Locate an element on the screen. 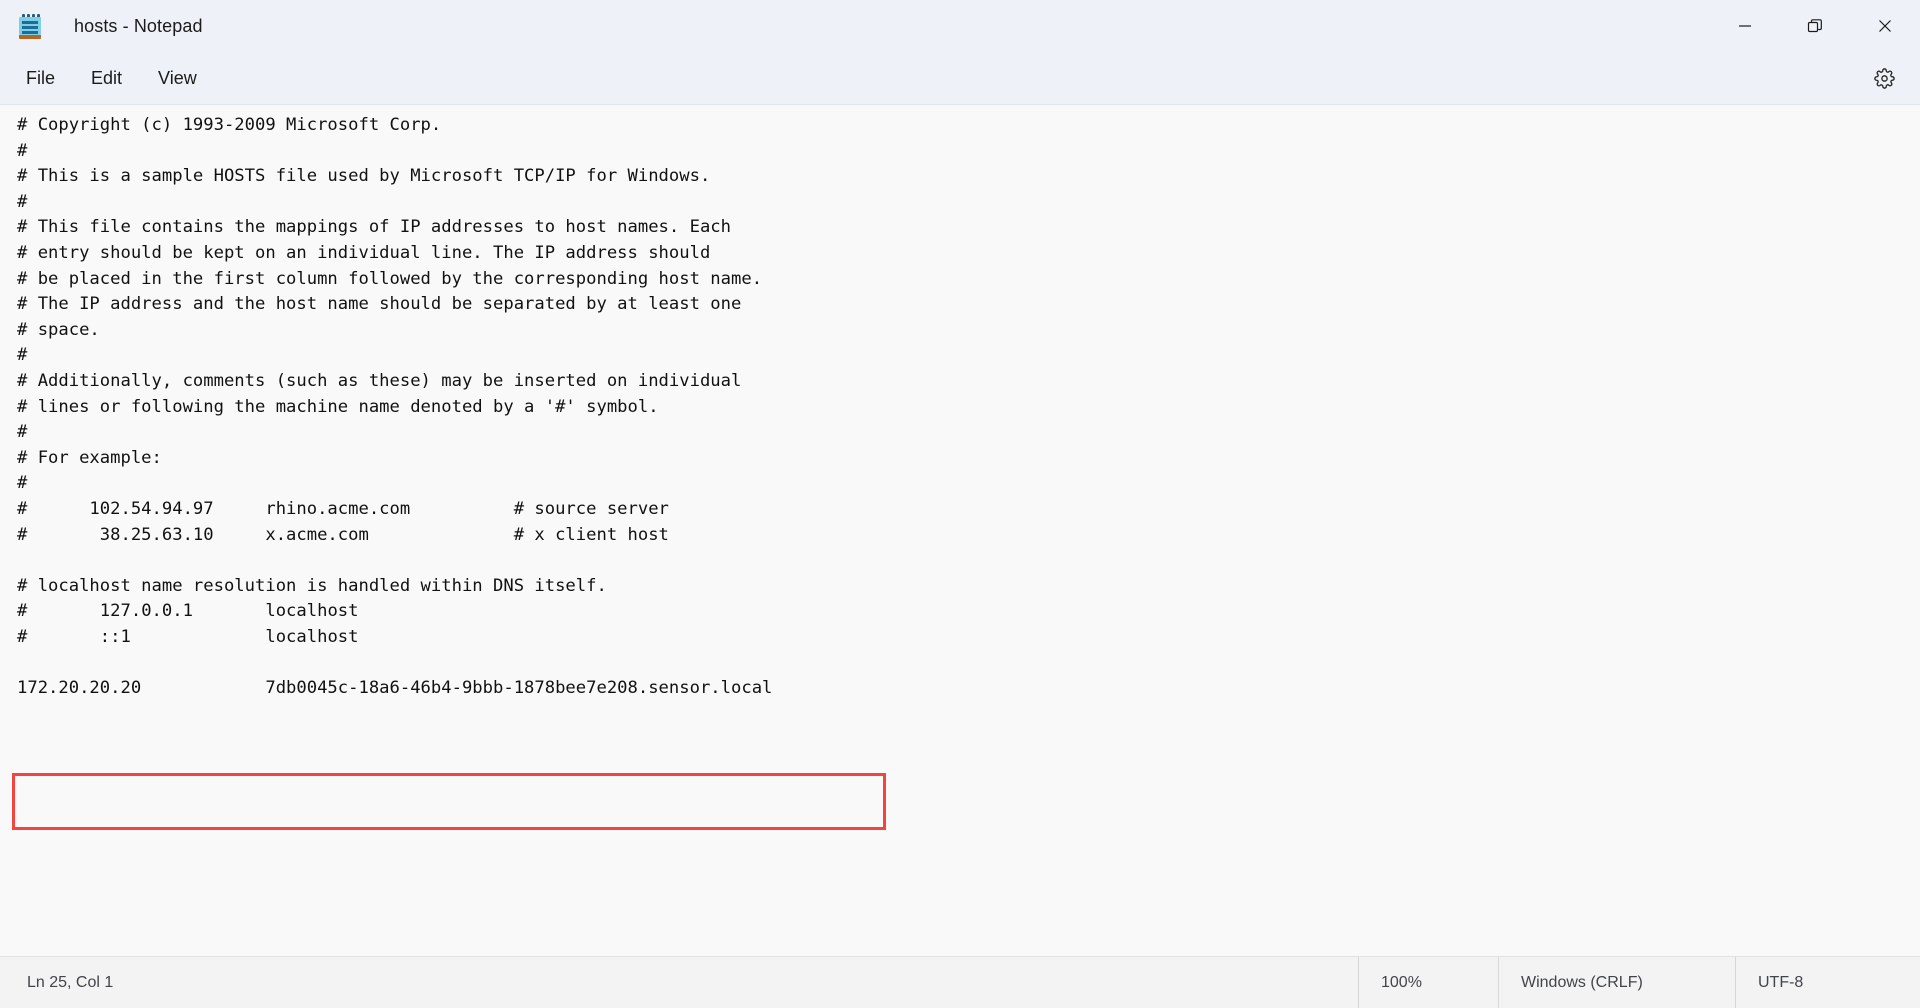 The height and width of the screenshot is (1008, 1920). zoom-level: 100% is located at coordinates (1428, 982).